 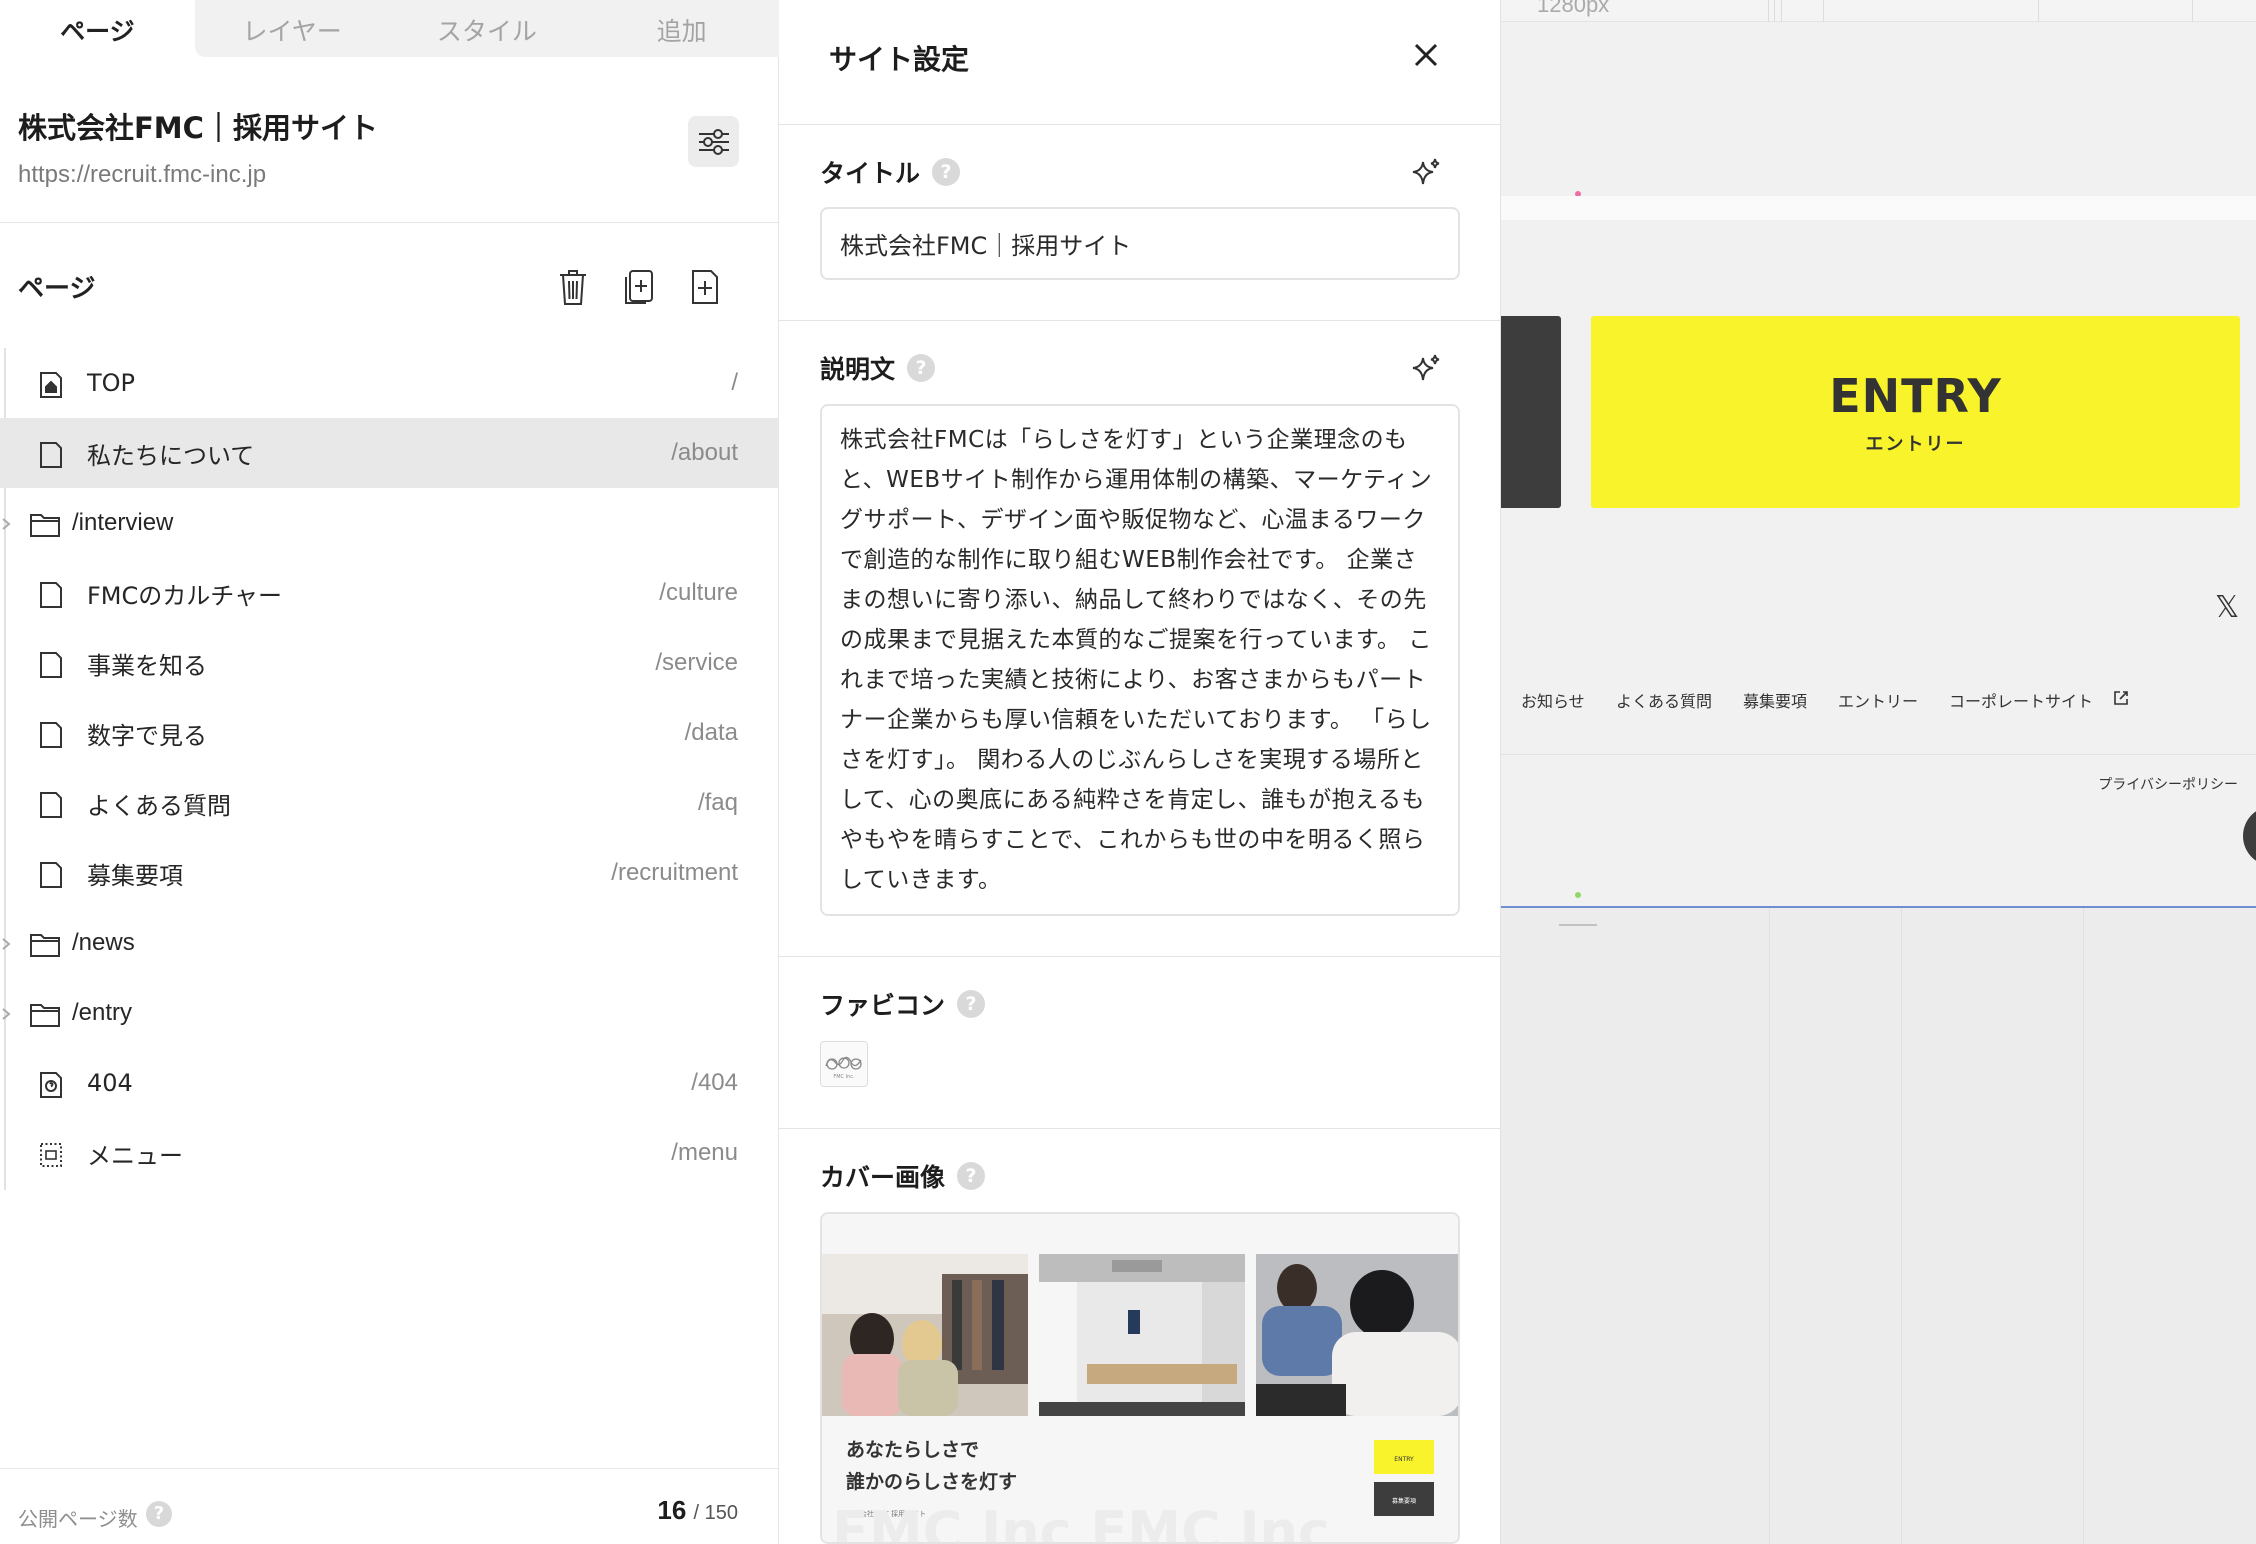 I want to click on section-band, so click(x=1878, y=208).